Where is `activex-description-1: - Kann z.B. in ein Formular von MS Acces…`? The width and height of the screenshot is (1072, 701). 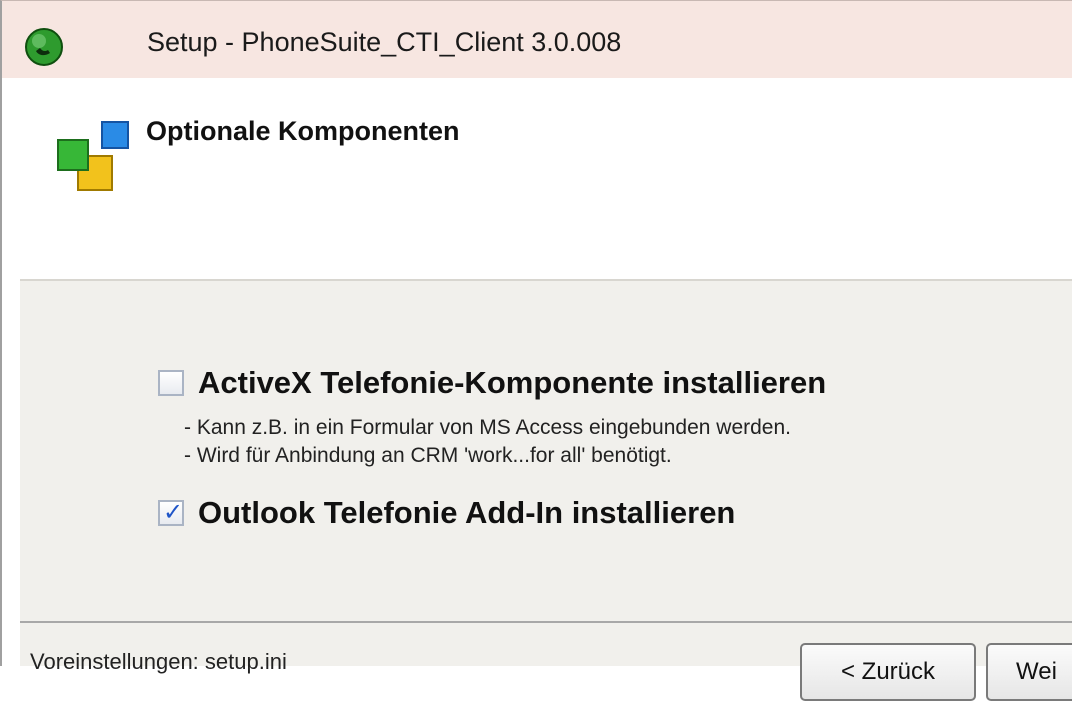
activex-description-1: - Kann z.B. in ein Formular von MS Acces… is located at coordinates (487, 427).